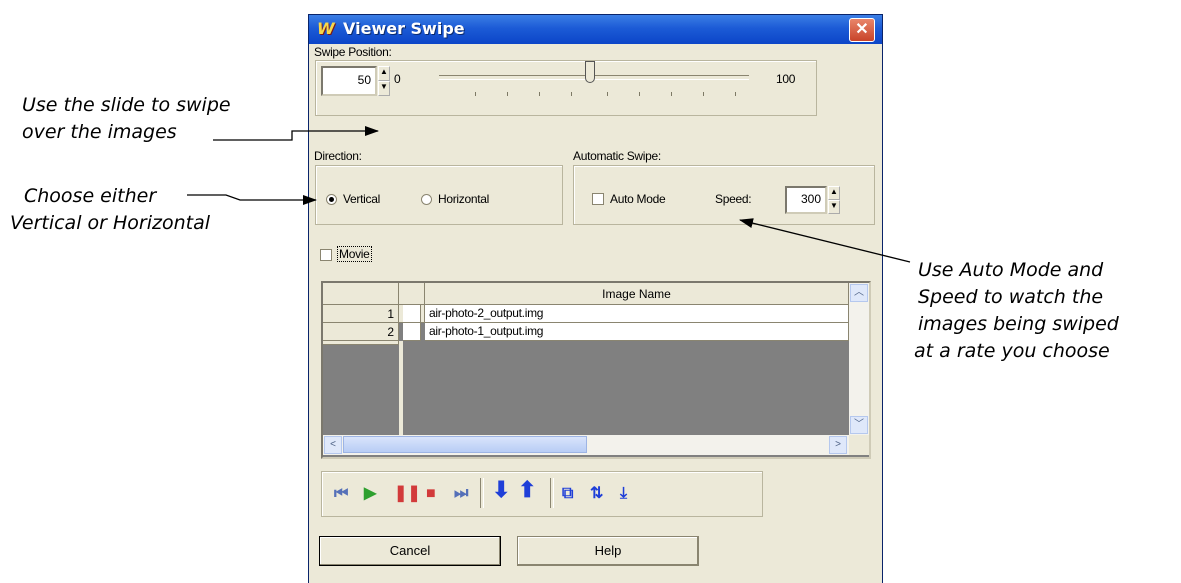  Describe the element at coordinates (825, 240) in the screenshot. I see `auto-callout-arrow` at that location.